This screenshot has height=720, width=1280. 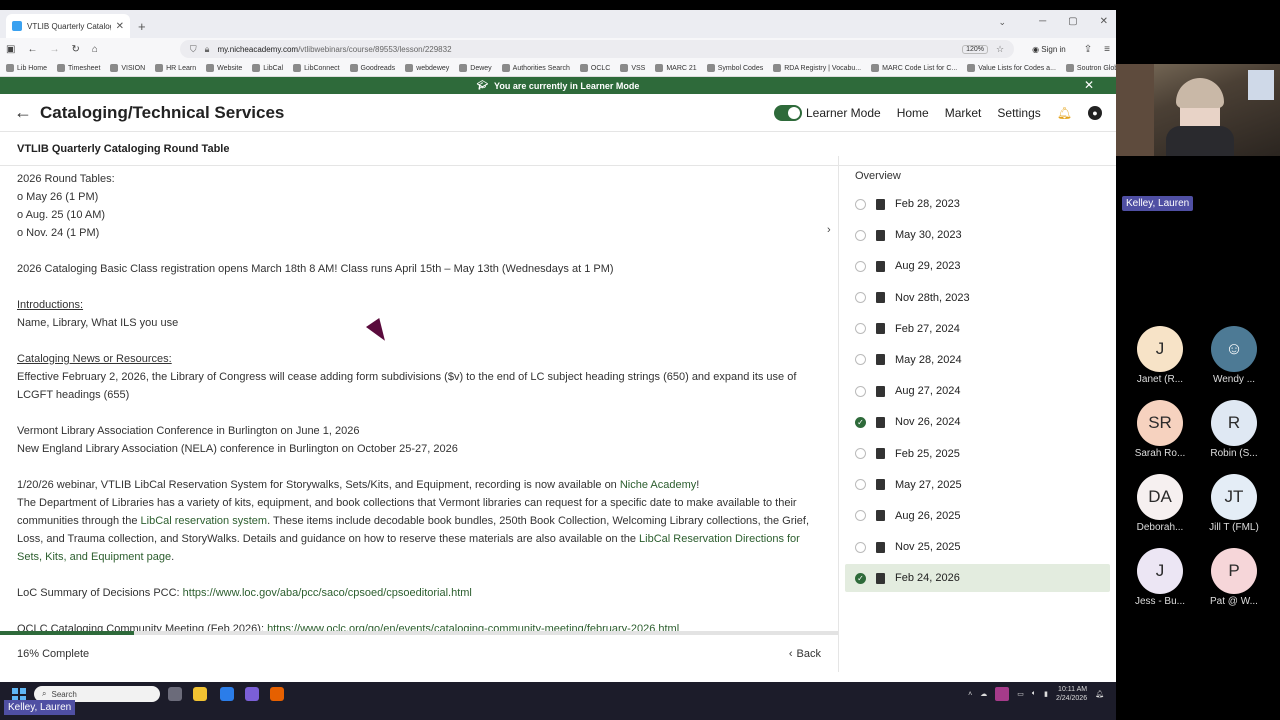 What do you see at coordinates (127, 68) in the screenshot?
I see `bookmark-item: VISION` at bounding box center [127, 68].